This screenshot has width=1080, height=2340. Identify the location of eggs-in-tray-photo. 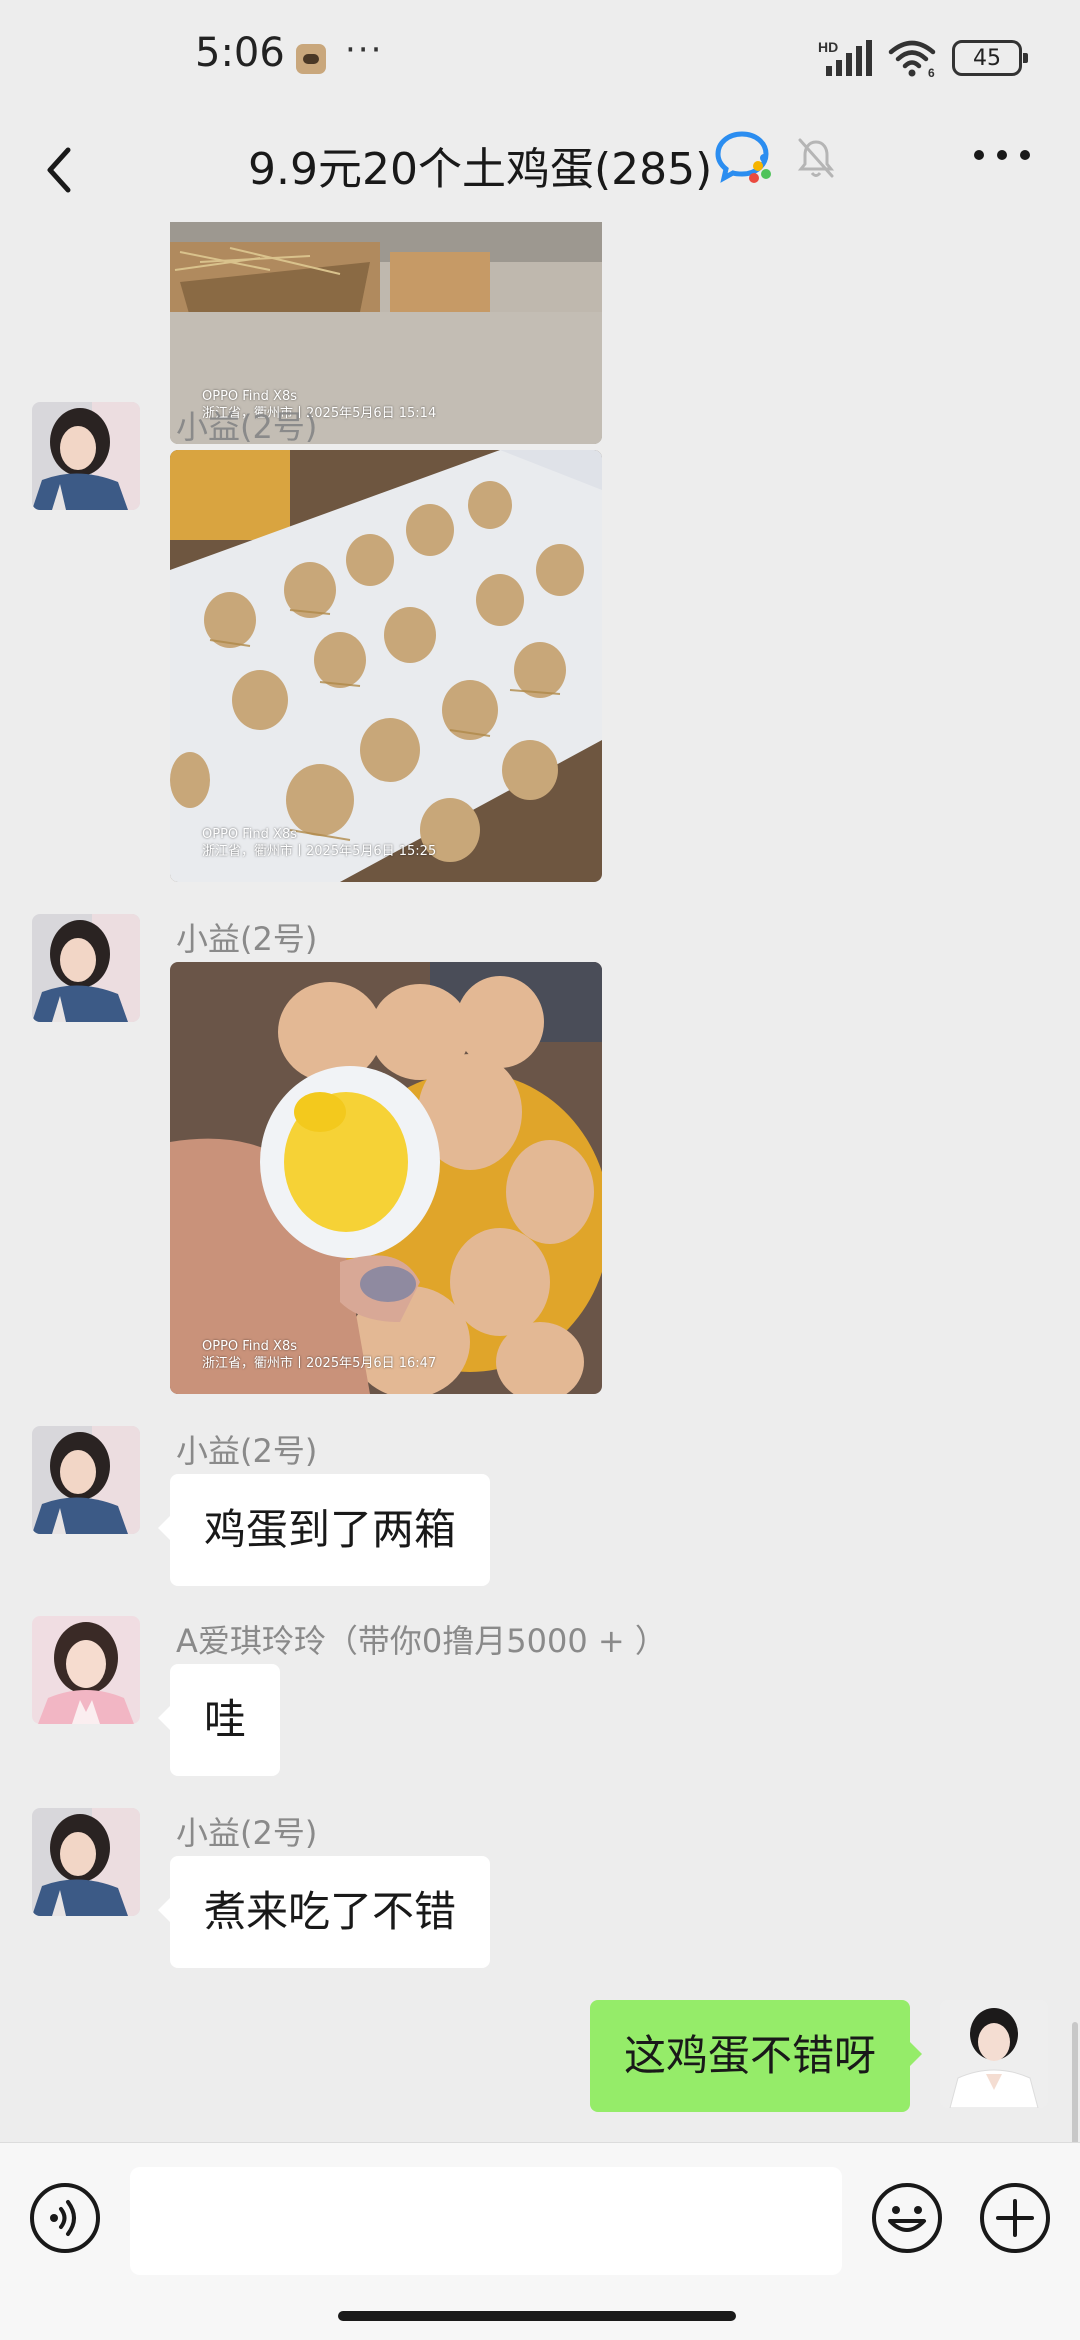
(386, 666).